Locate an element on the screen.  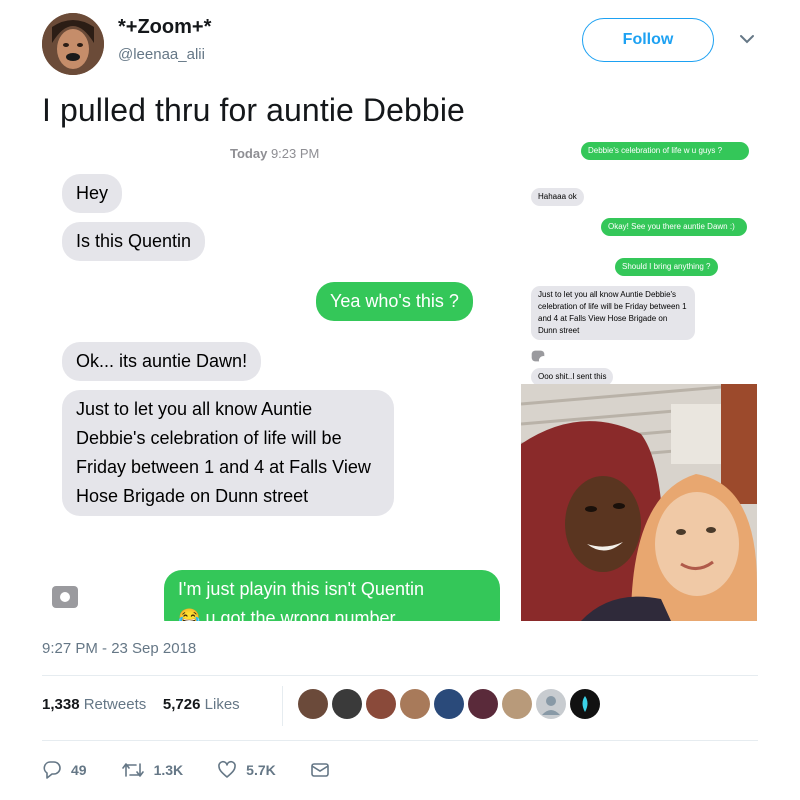
envelope-icon is located at coordinates (319, 770).